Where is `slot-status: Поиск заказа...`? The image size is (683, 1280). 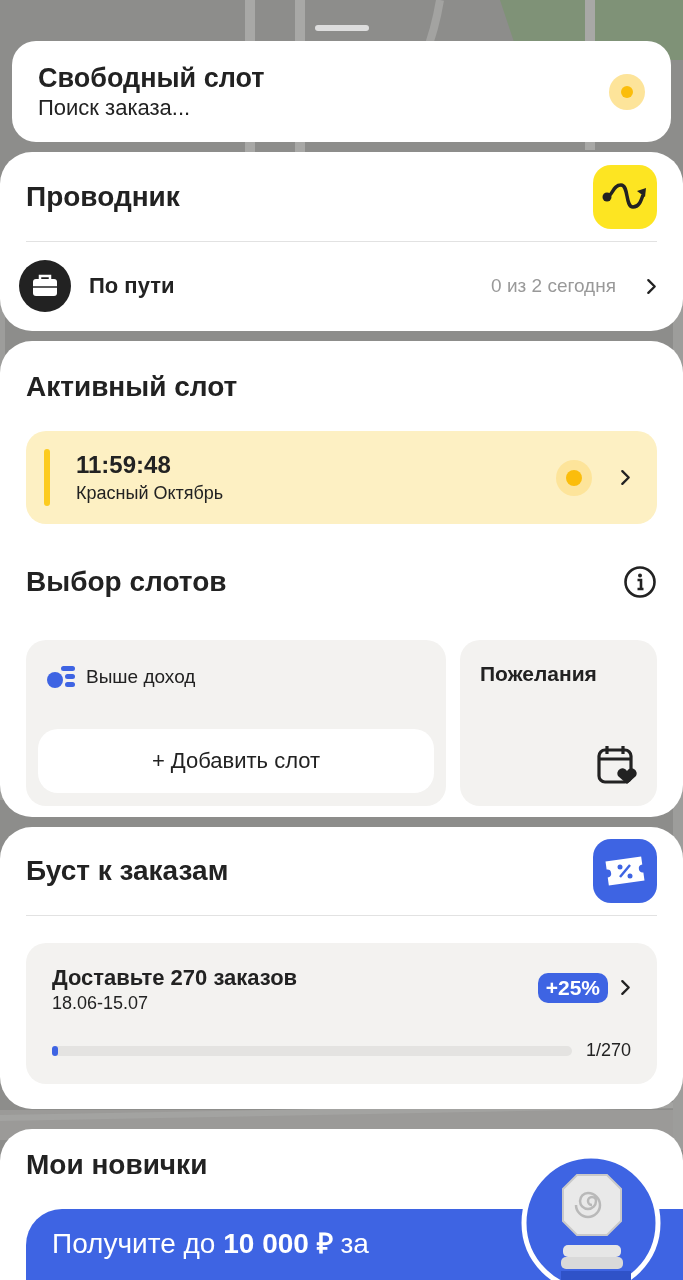 slot-status: Поиск заказа... is located at coordinates (115, 107).